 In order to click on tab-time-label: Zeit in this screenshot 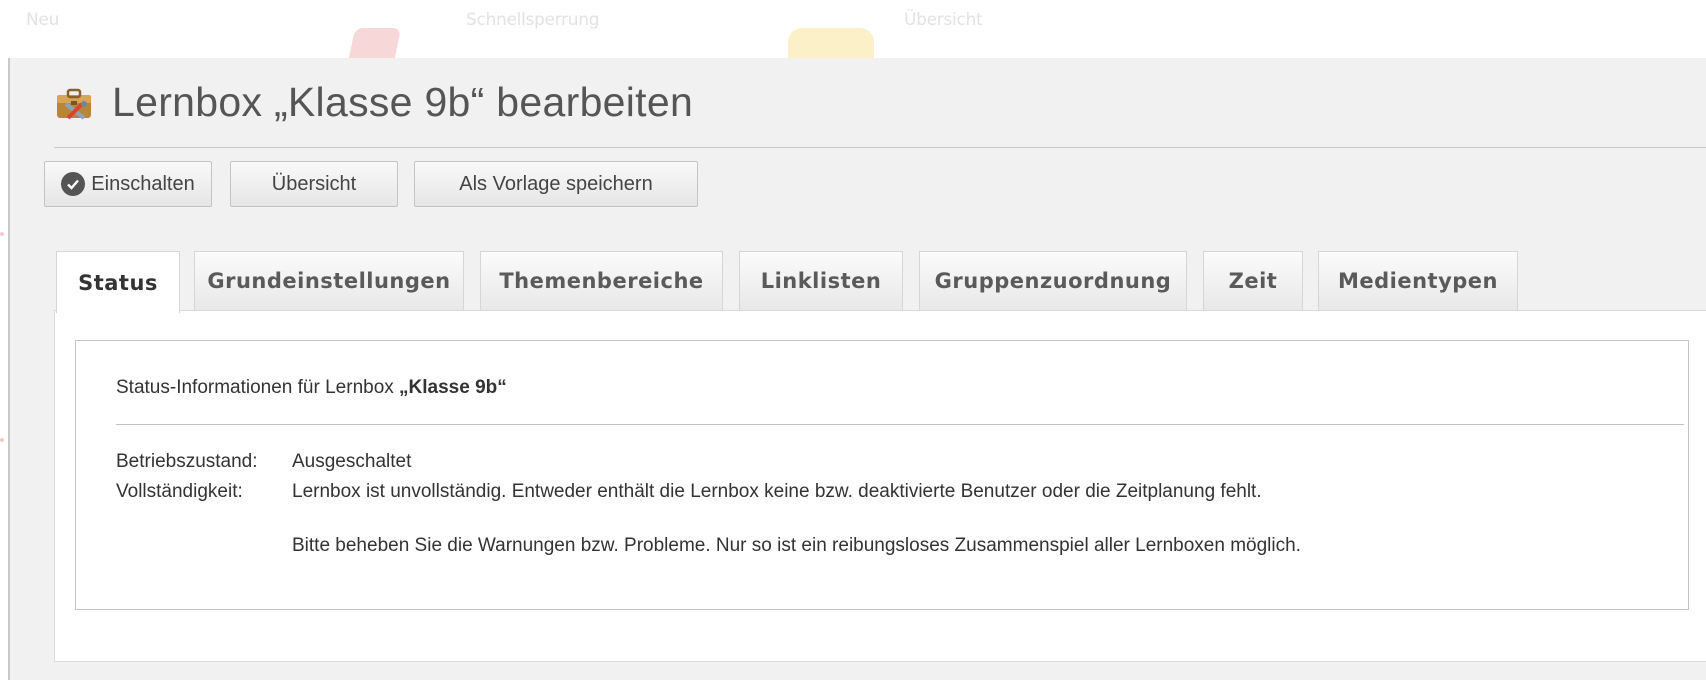, I will do `click(1253, 281)`.